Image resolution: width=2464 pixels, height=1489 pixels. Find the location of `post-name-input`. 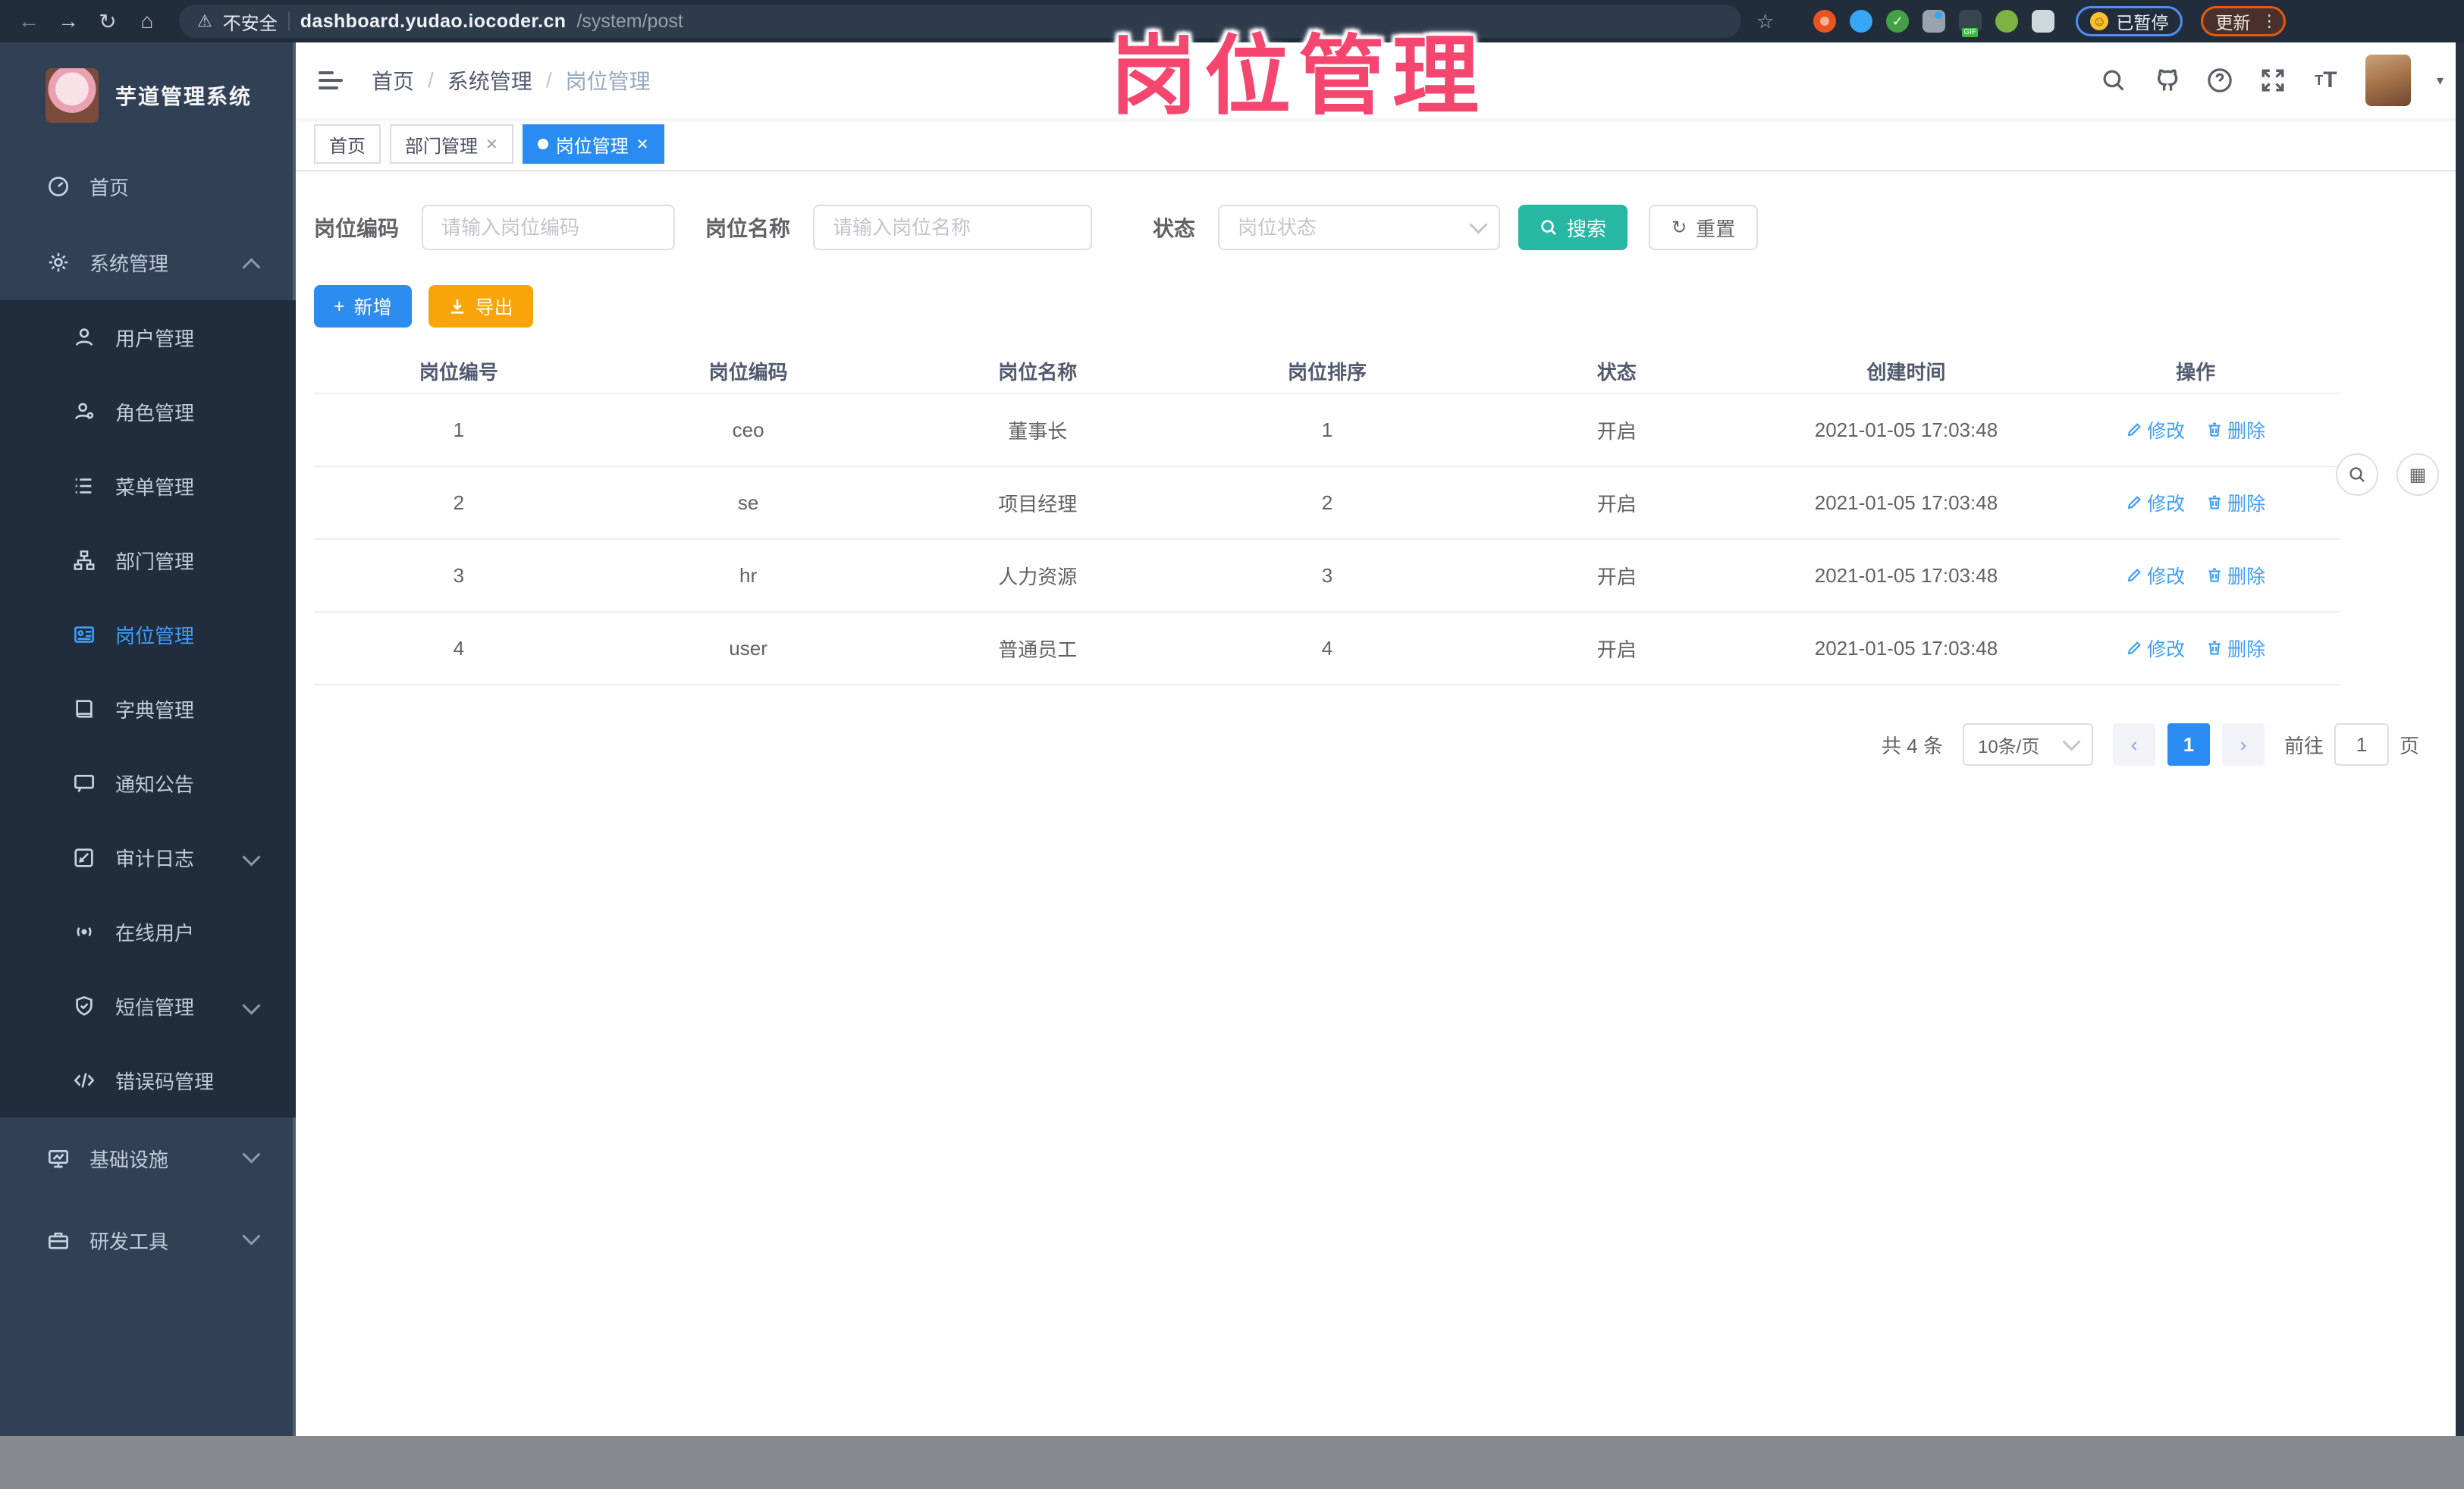

post-name-input is located at coordinates (953, 227).